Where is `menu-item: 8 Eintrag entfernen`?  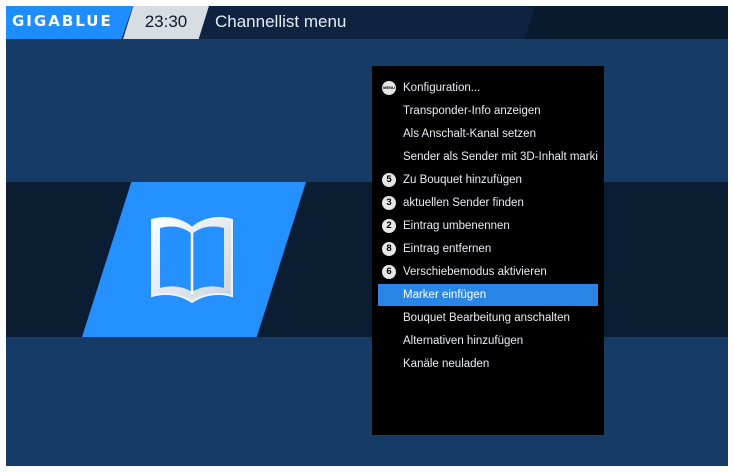 menu-item: 8 Eintrag entfernen is located at coordinates (488, 249).